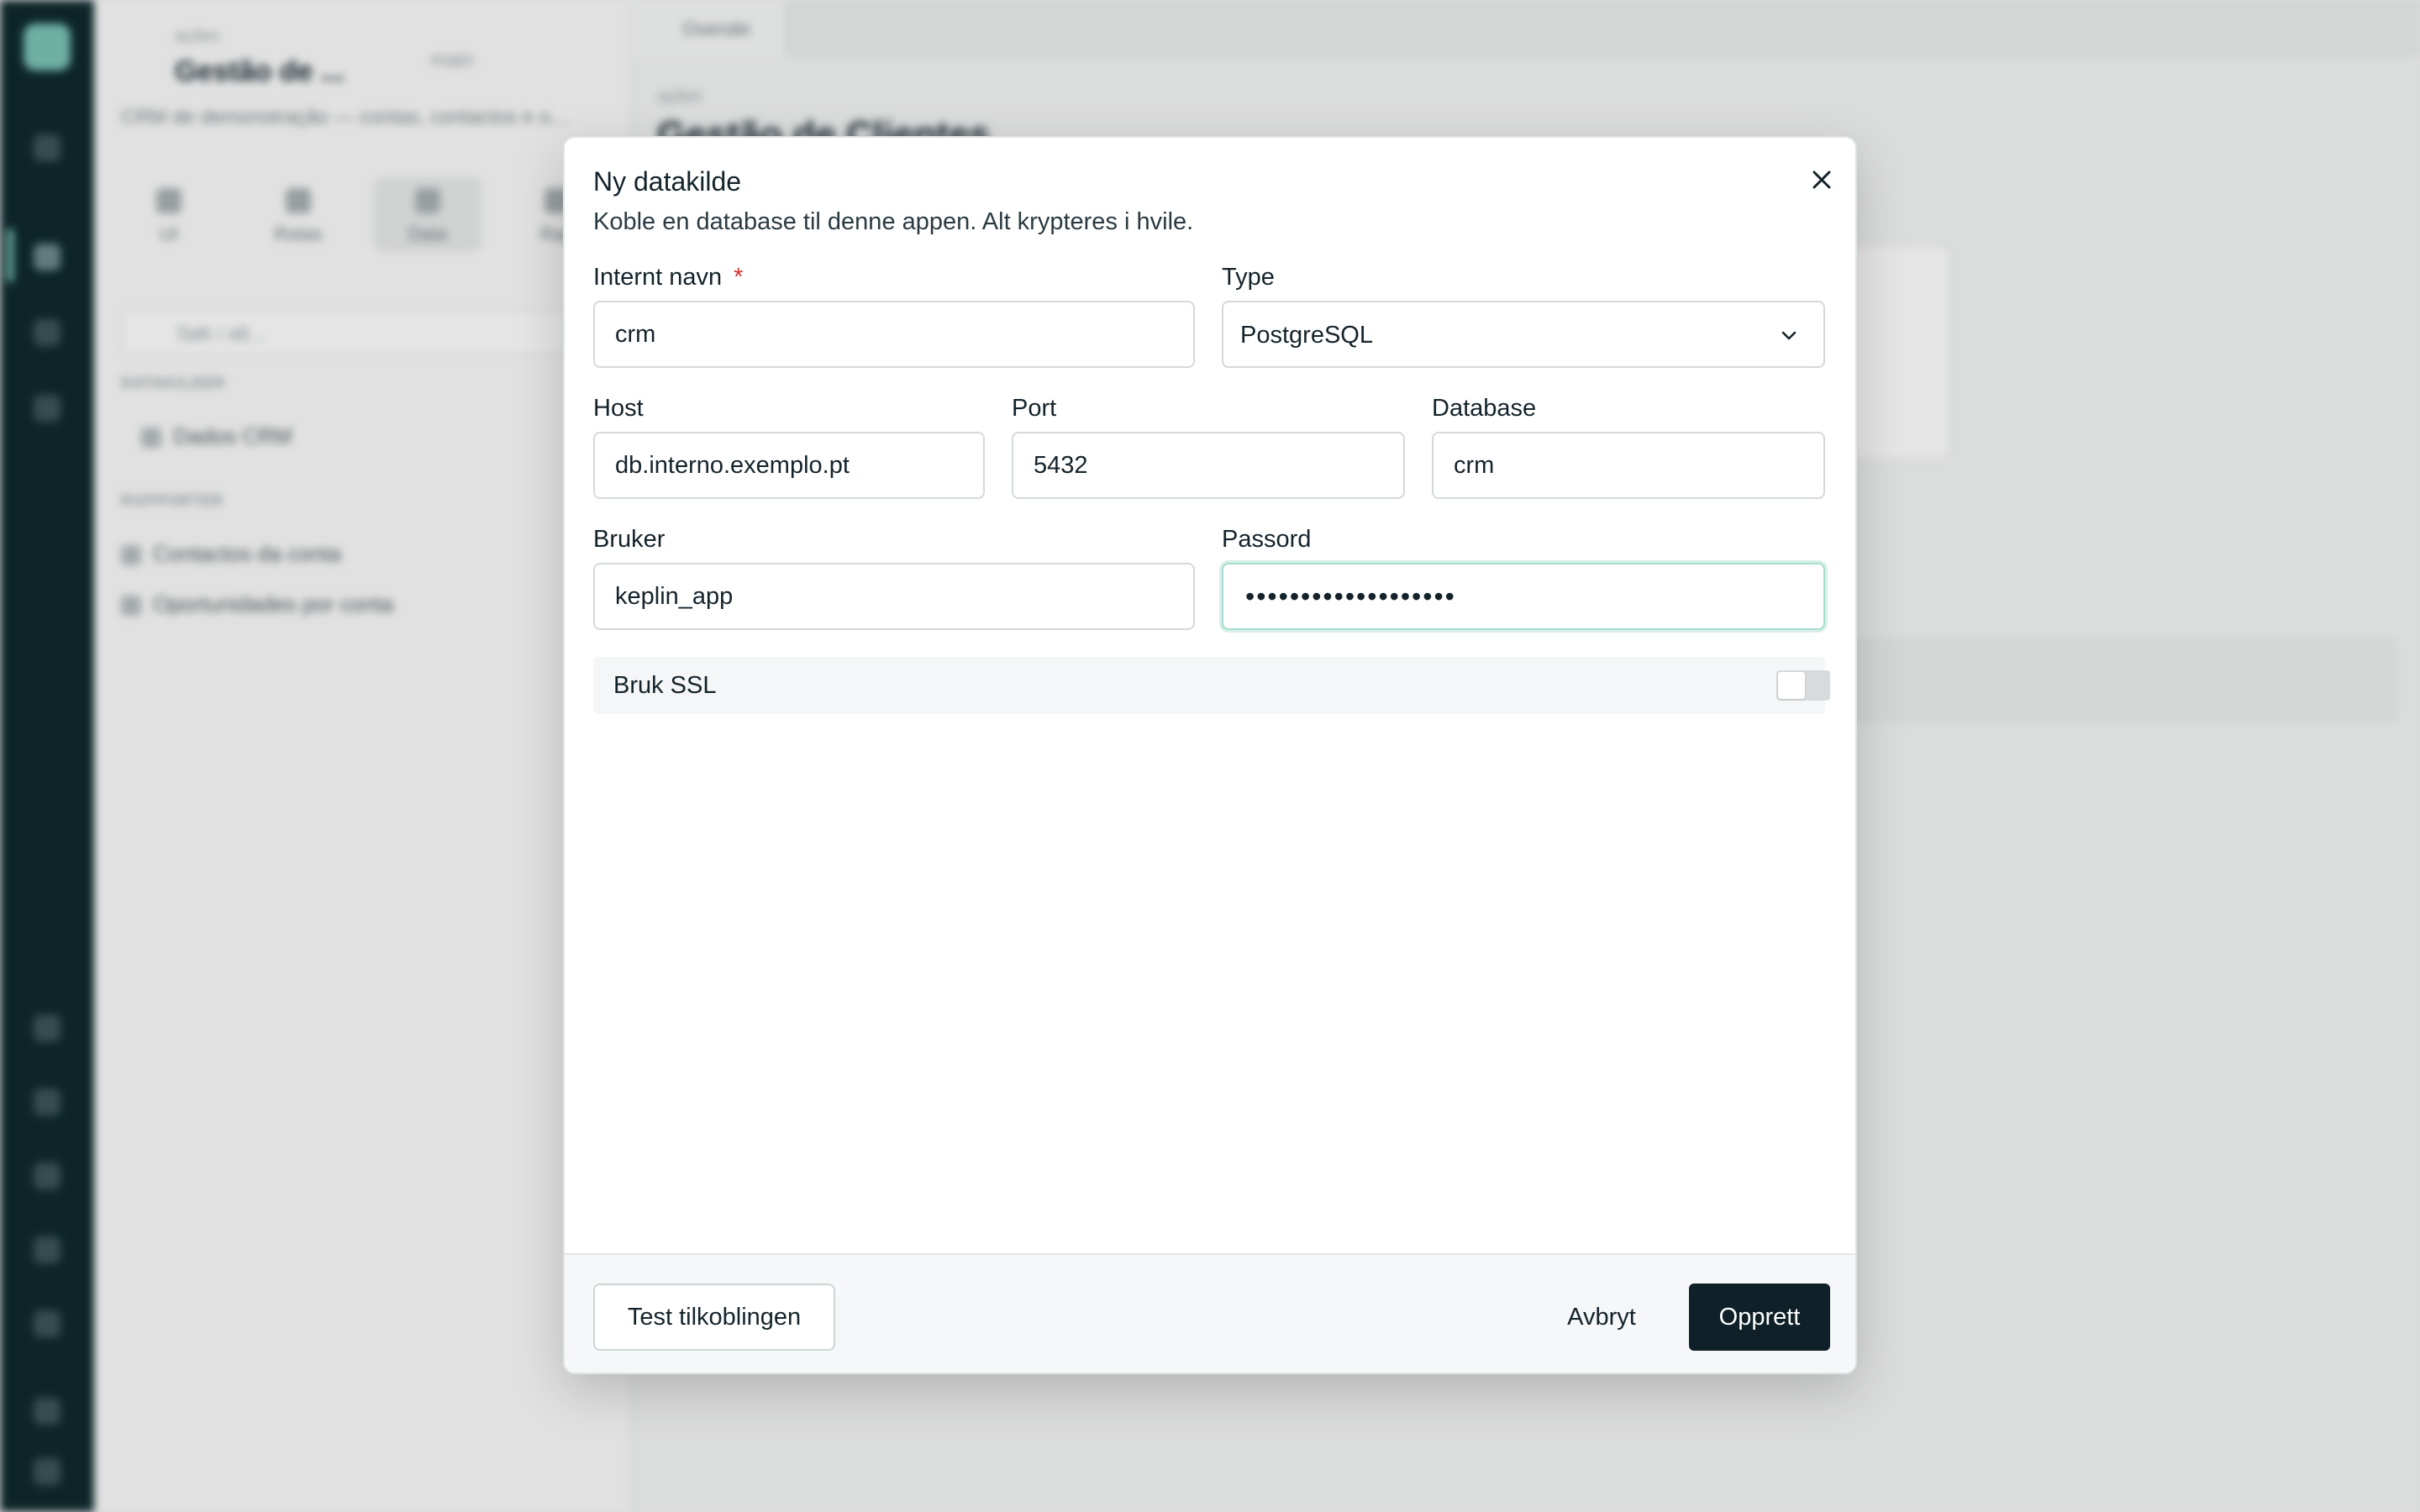 This screenshot has width=2420, height=1512. I want to click on host-input, so click(789, 465).